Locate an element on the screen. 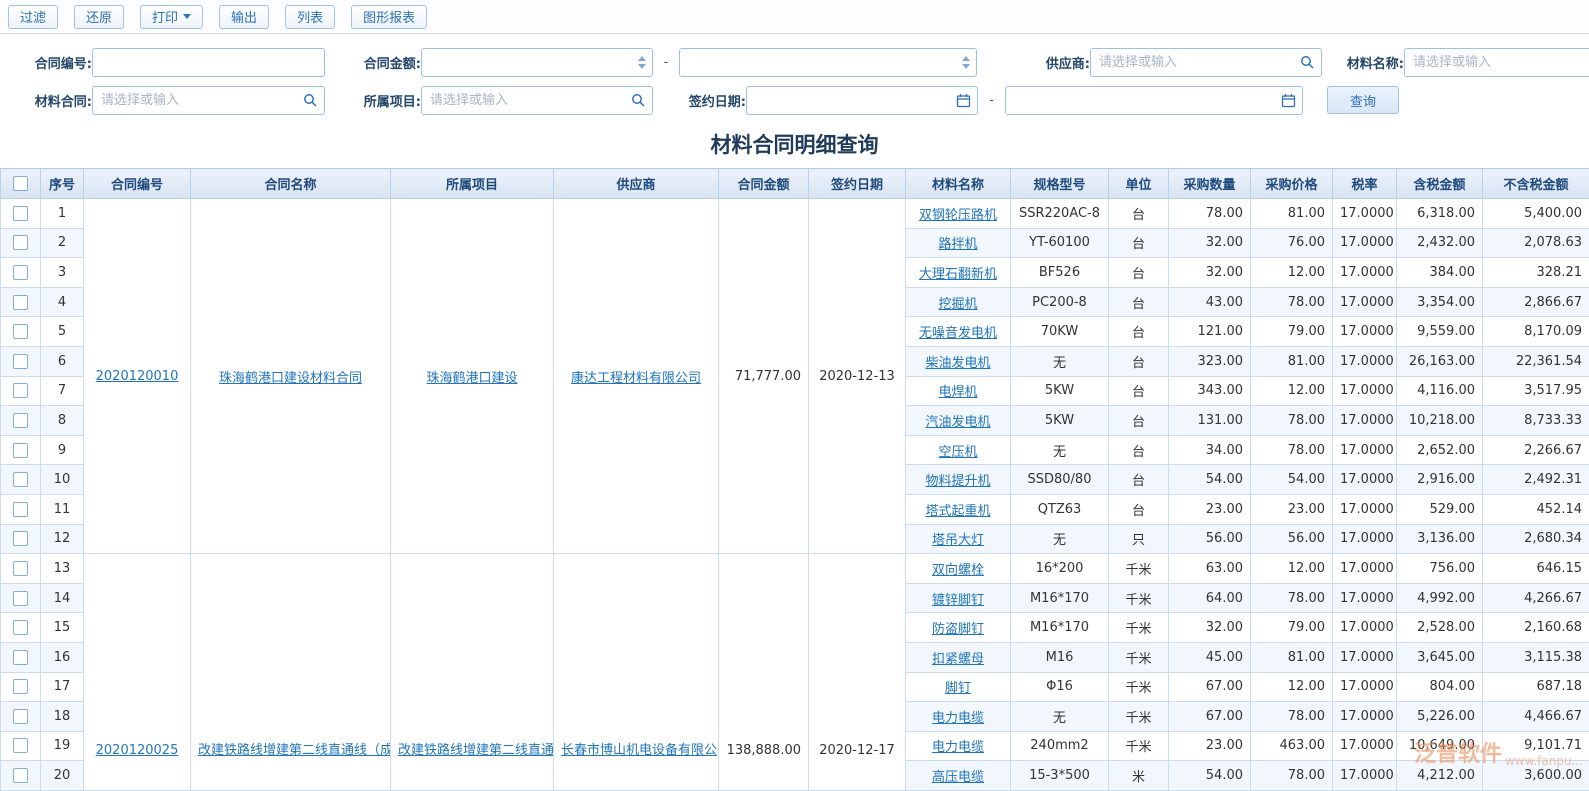  no-tax-amount-cell: 646.15 is located at coordinates (1536, 569).